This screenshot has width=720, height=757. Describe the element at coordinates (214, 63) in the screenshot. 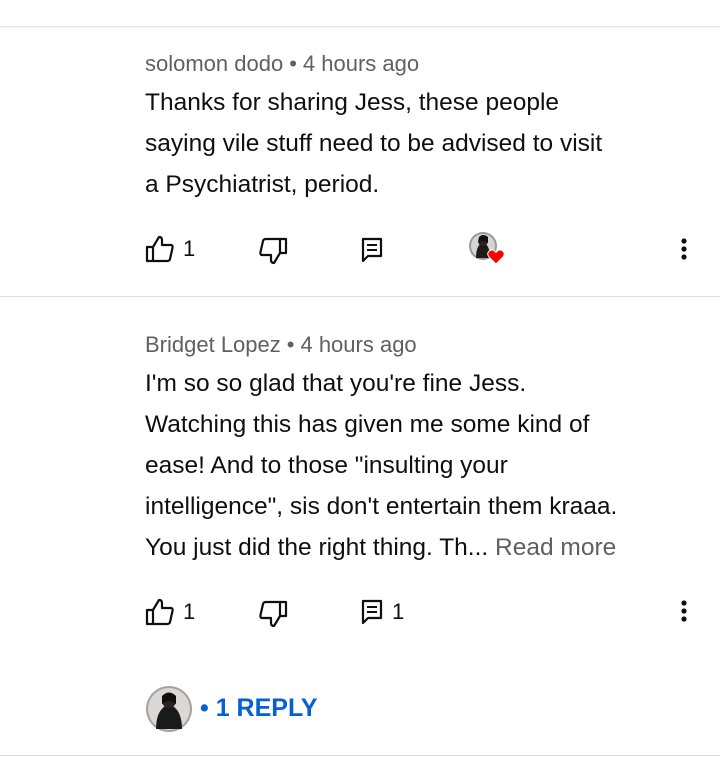

I see `comment-author: solomon dodo` at that location.